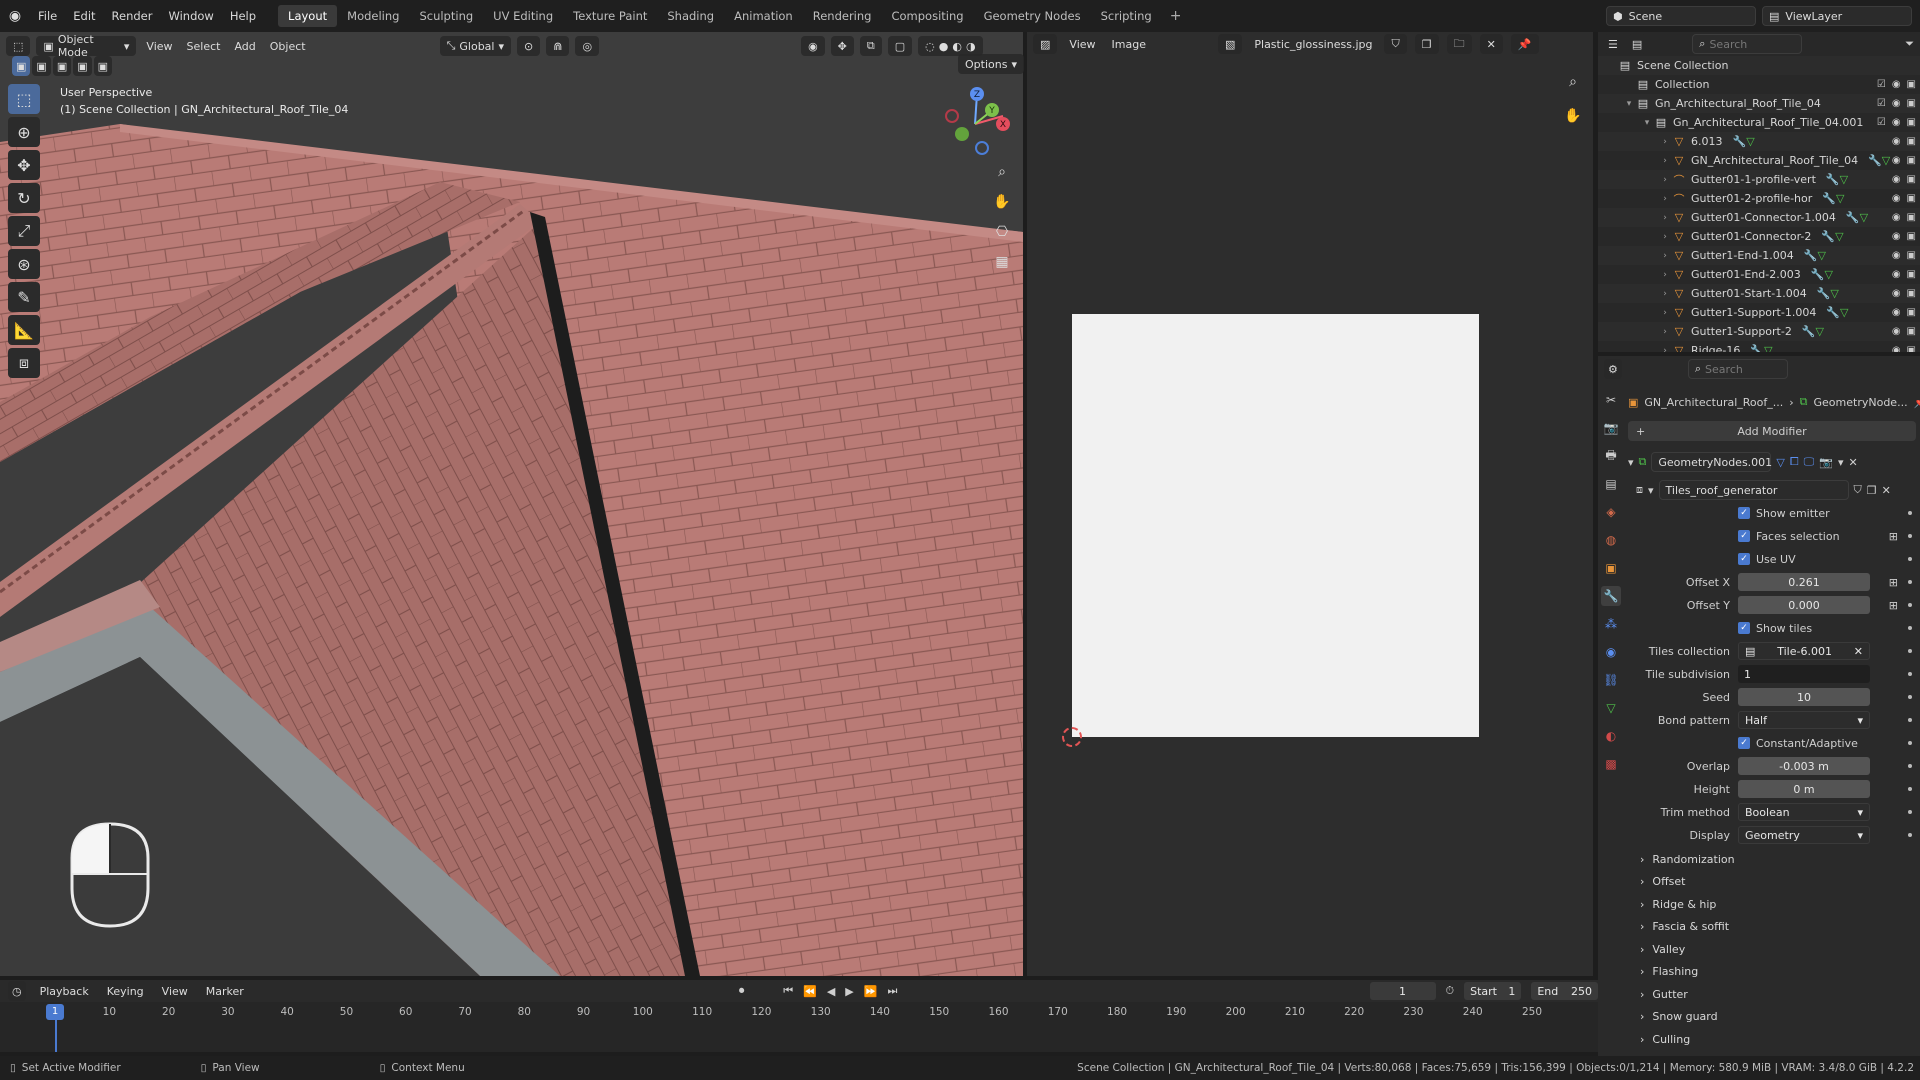  Describe the element at coordinates (24, 132) in the screenshot. I see `cursor-tool: ⊕` at that location.